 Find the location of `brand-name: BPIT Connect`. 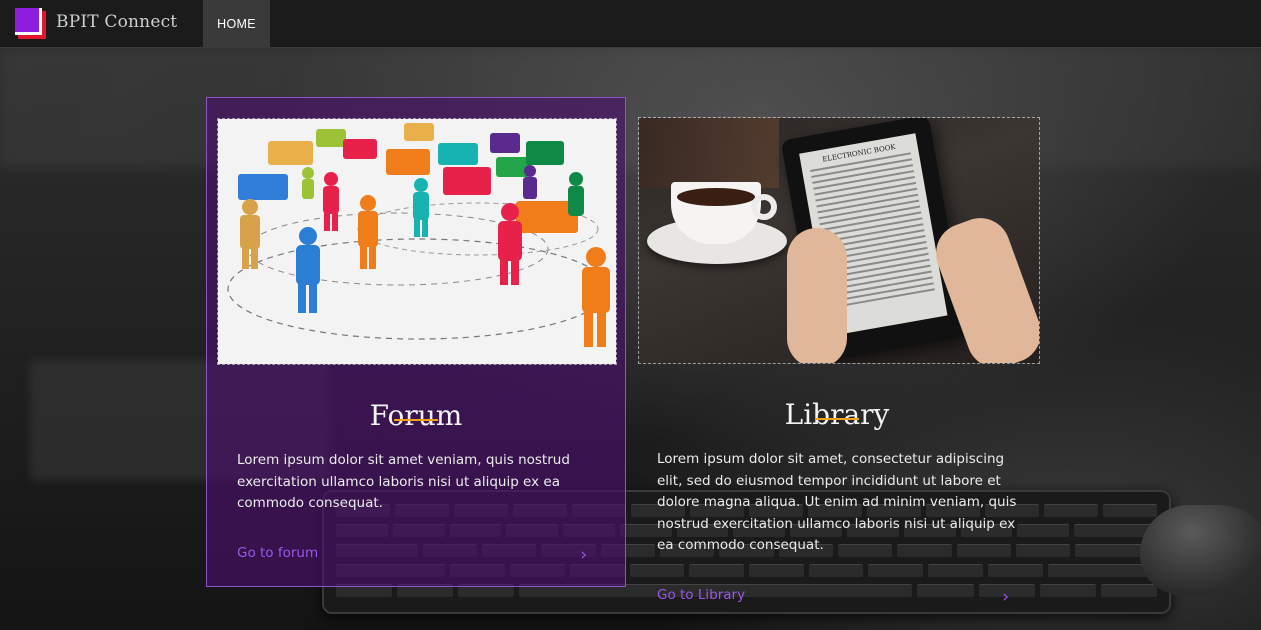

brand-name: BPIT Connect is located at coordinates (116, 22).